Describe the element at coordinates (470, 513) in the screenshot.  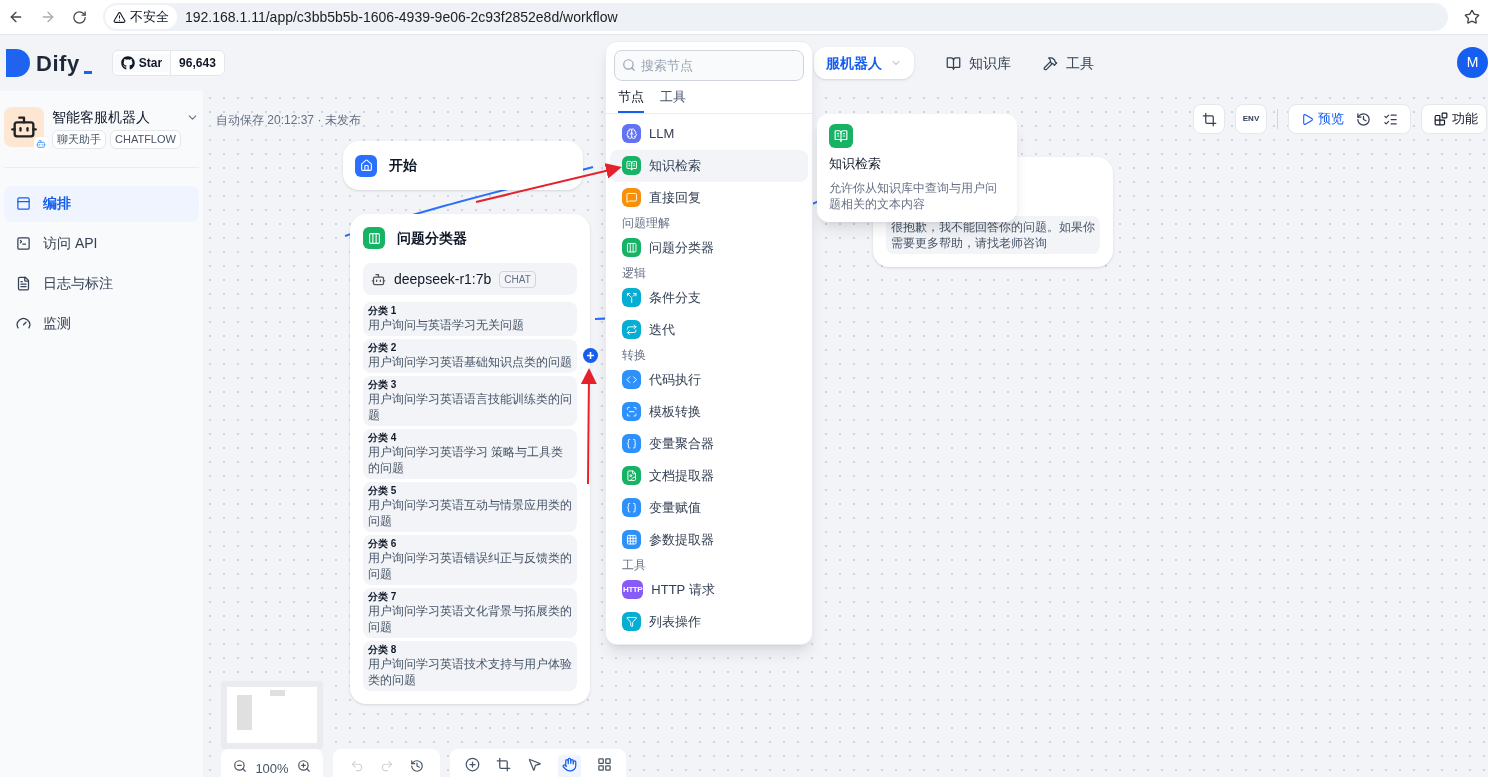
I see `class-text: 用户询问学习英语互动与情景应用类的问题` at that location.